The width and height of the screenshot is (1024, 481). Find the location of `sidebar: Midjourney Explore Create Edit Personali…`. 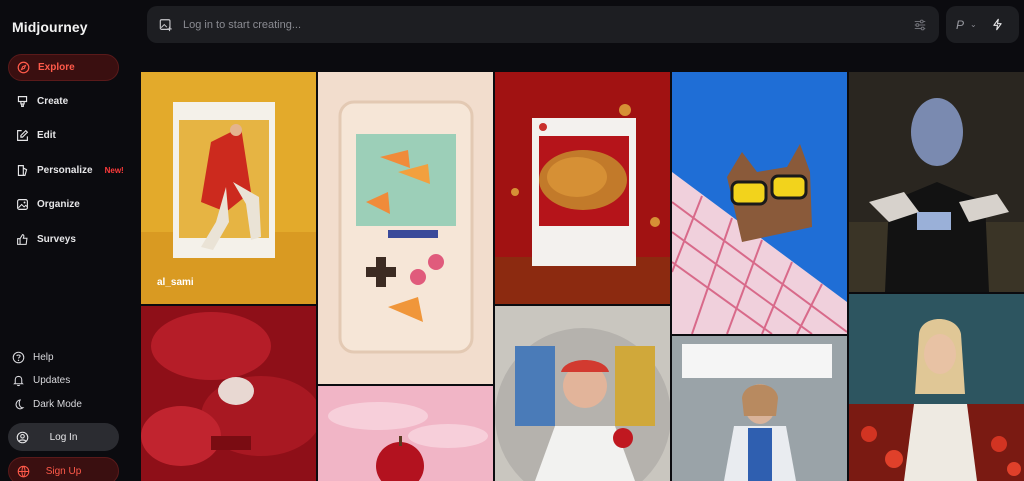

sidebar: Midjourney Explore Create Edit Personali… is located at coordinates (64, 240).